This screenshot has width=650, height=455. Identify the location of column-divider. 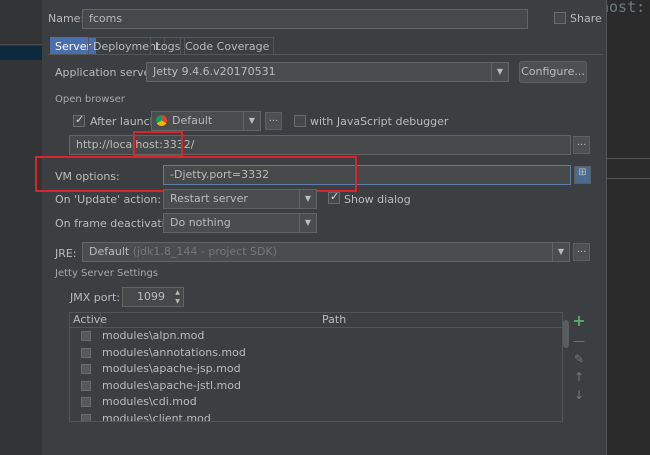
(100, 320).